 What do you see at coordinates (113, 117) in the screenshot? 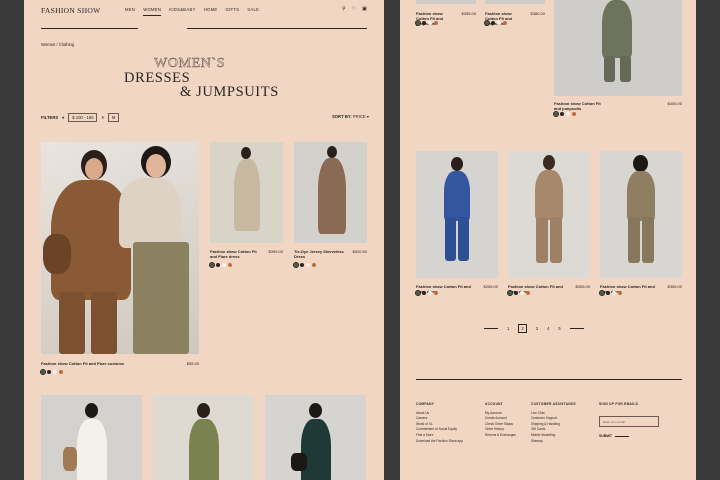
I see `size-filter: M` at bounding box center [113, 117].